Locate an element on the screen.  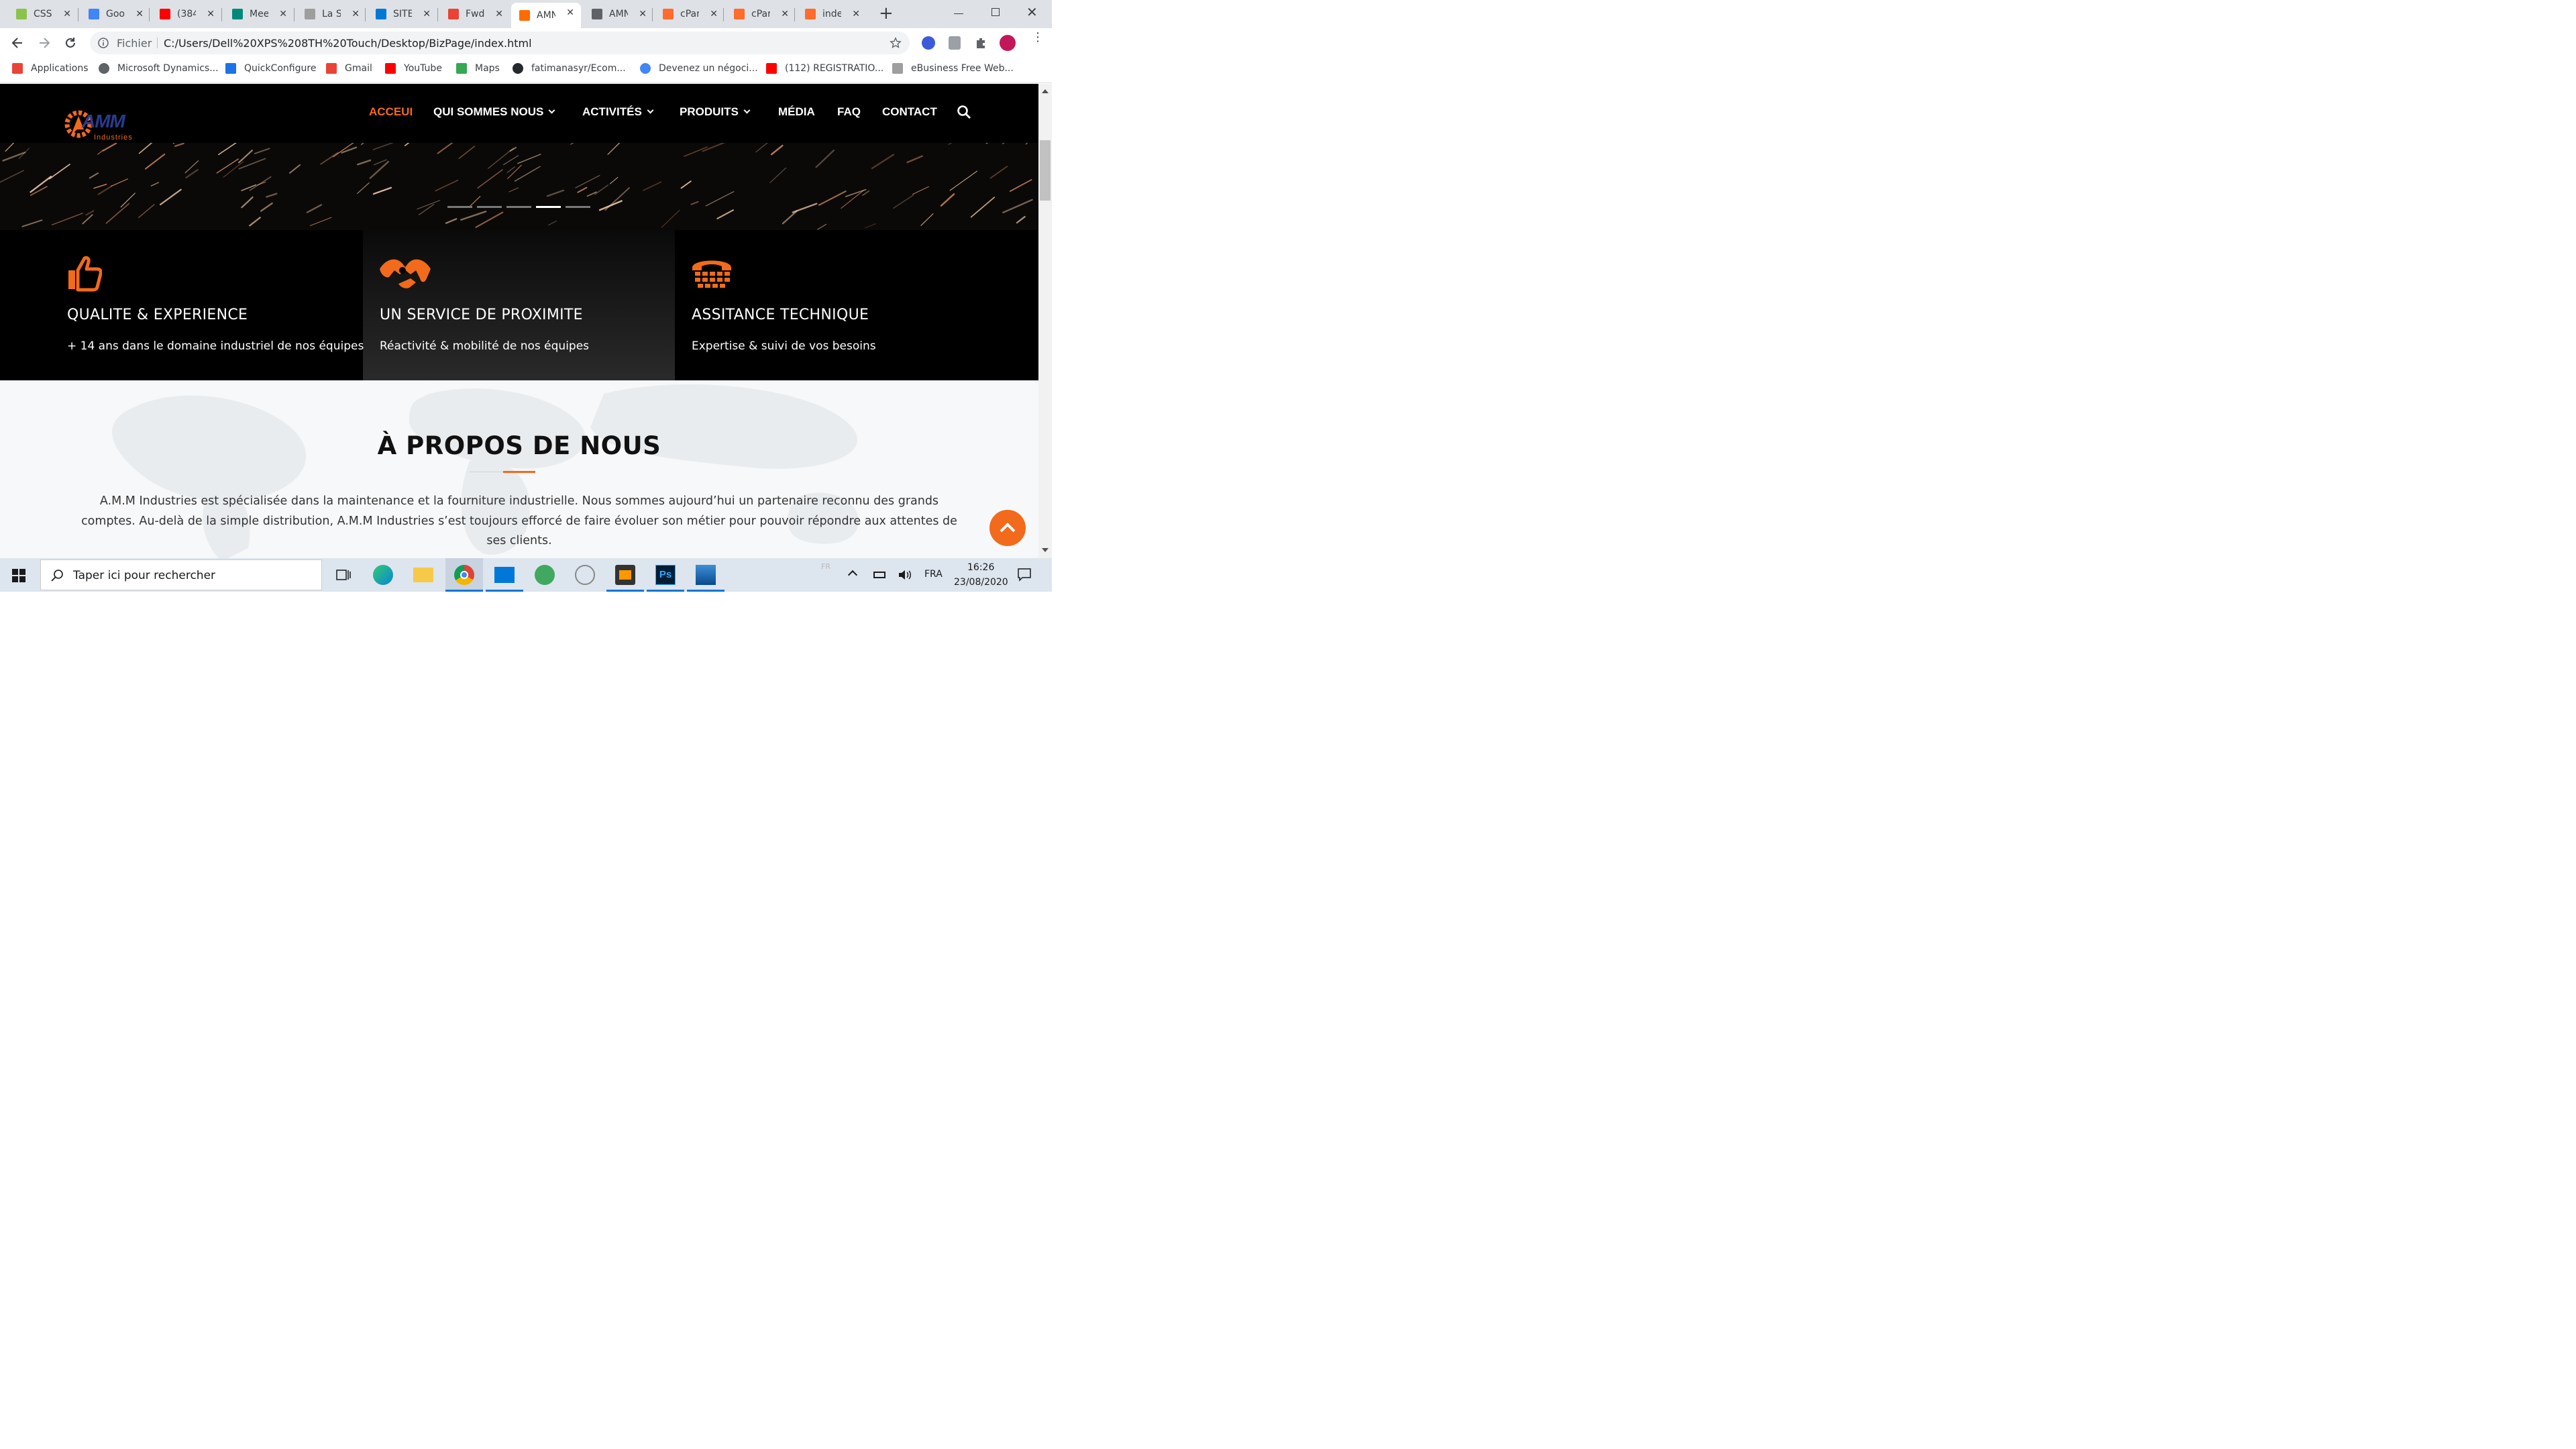
back-to-top-button is located at coordinates (1007, 528).